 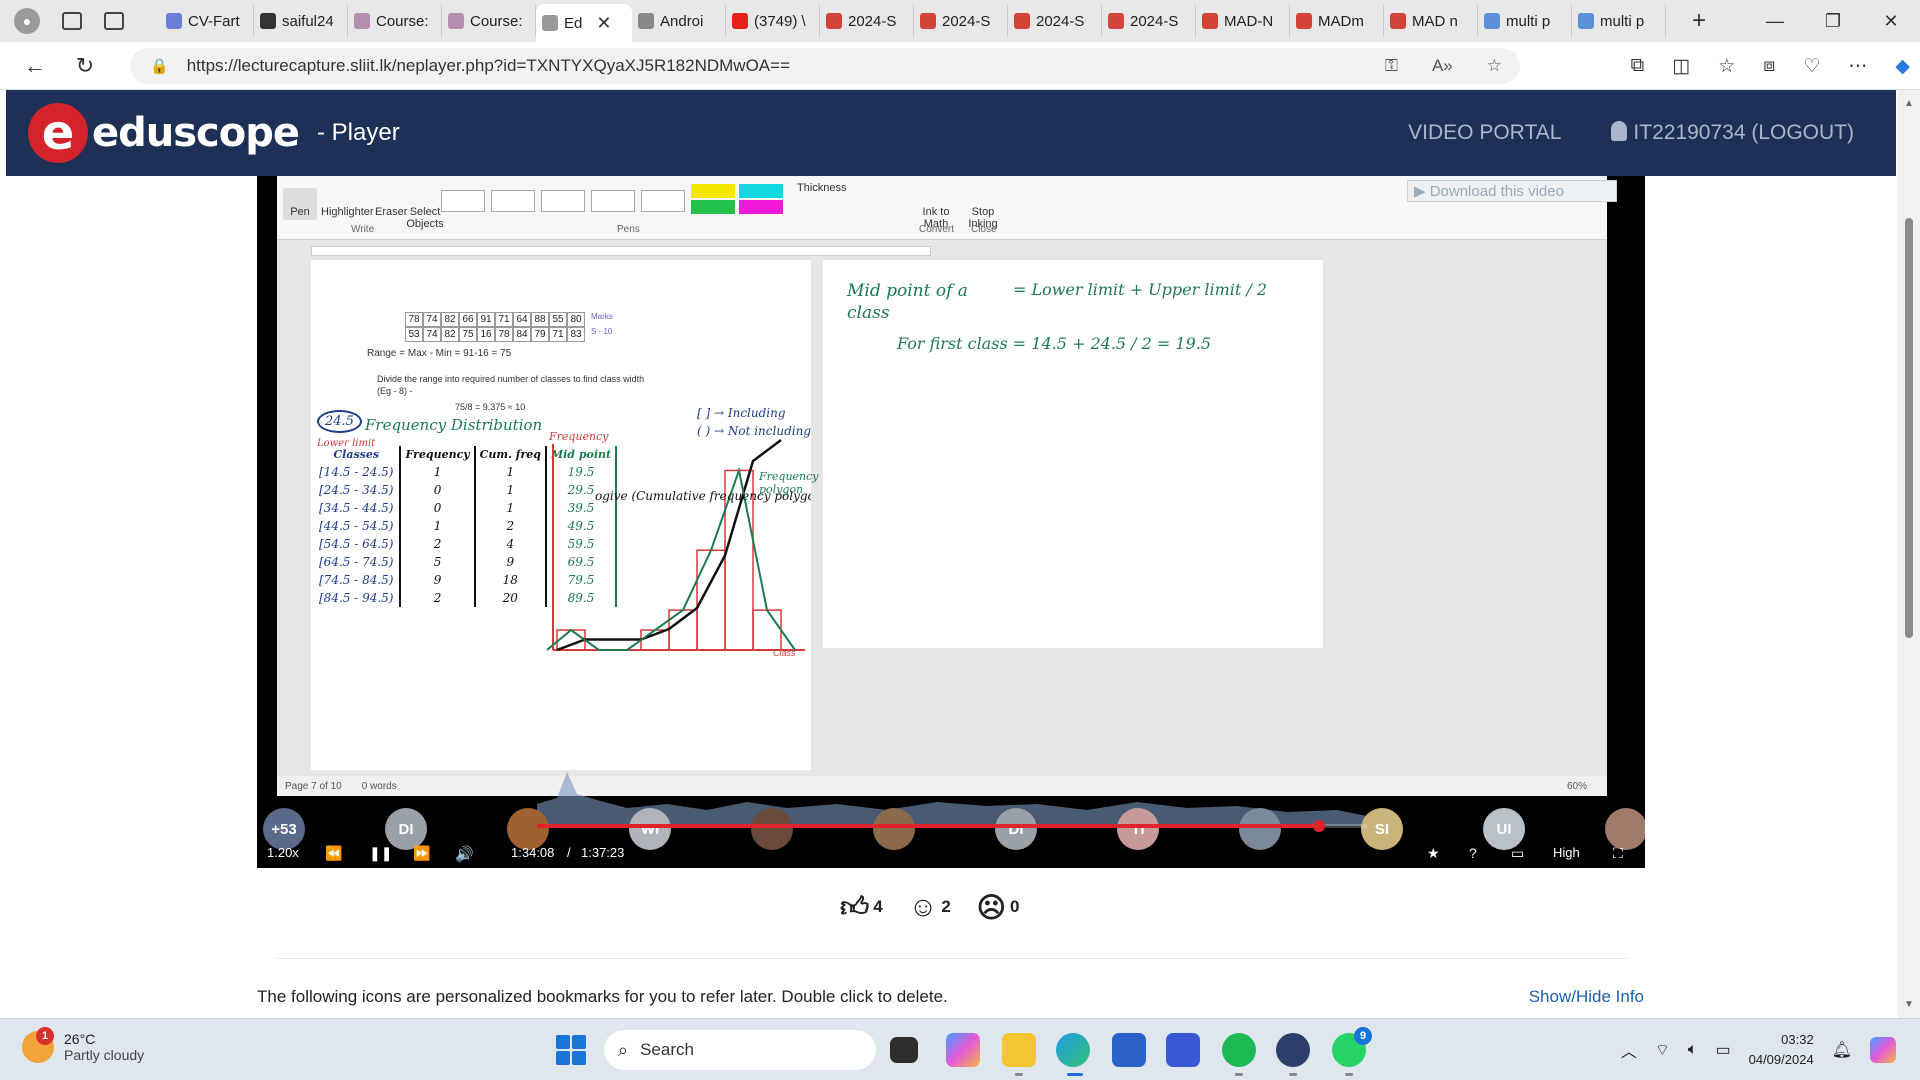 I want to click on read-aloud-icon: A», so click(x=1442, y=66).